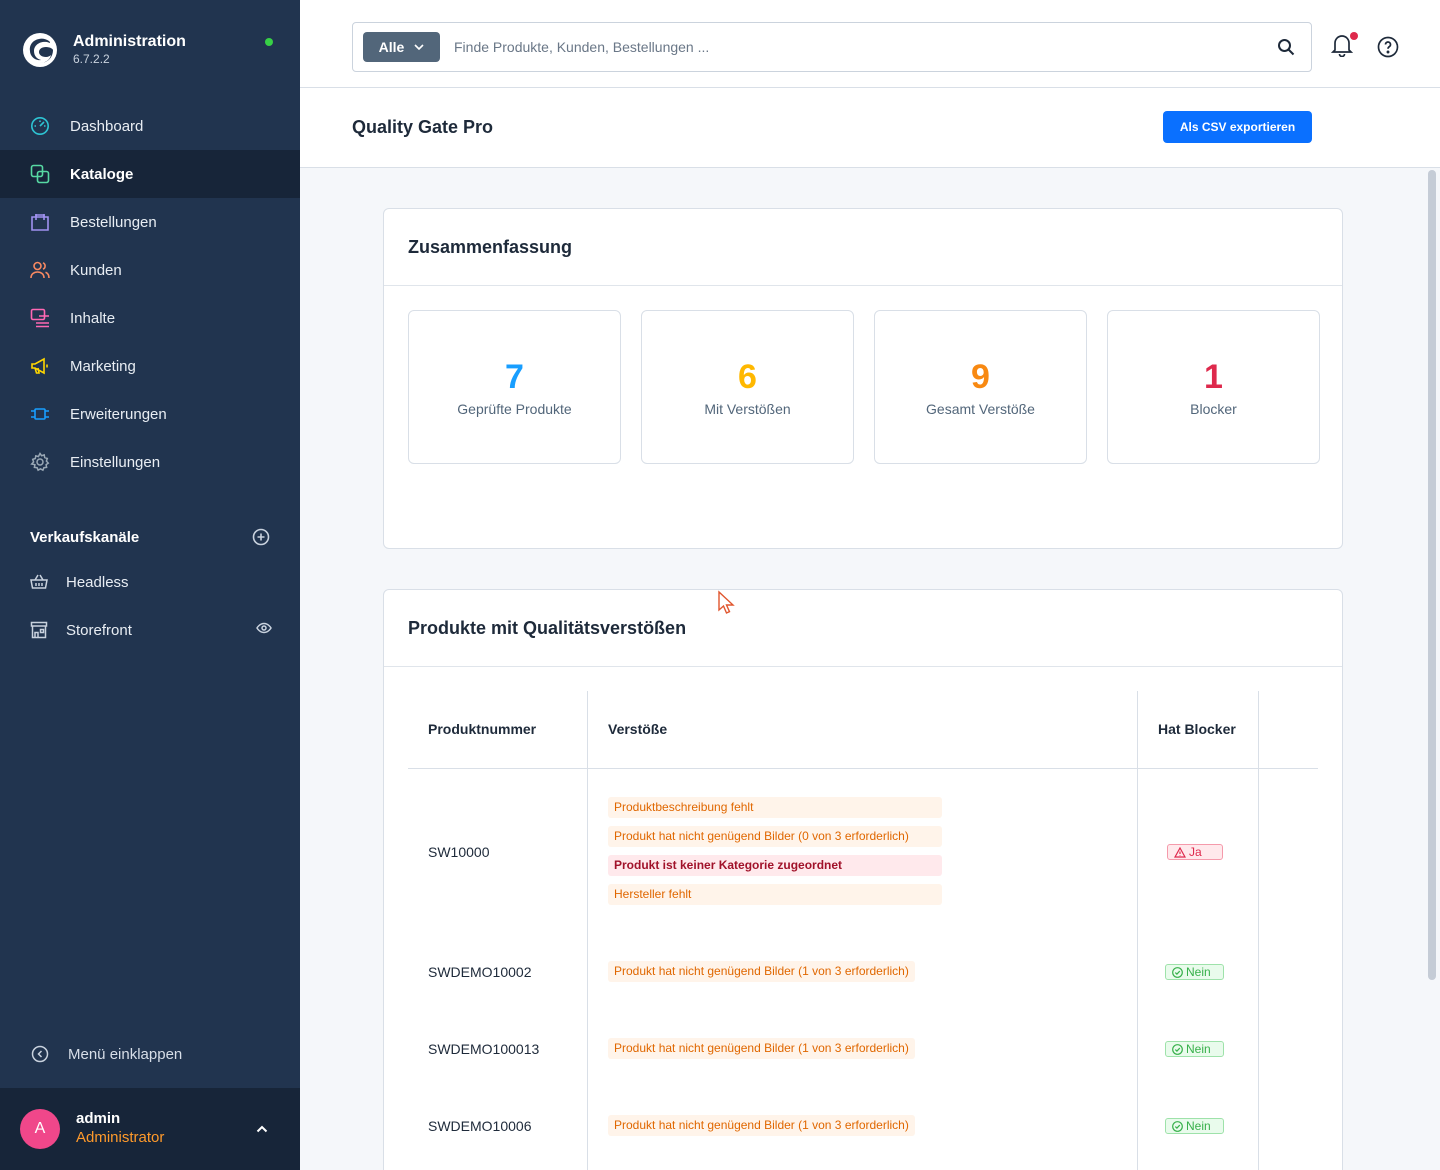 This screenshot has width=1440, height=1170. I want to click on nav-item-label: Inhalte, so click(93, 318).